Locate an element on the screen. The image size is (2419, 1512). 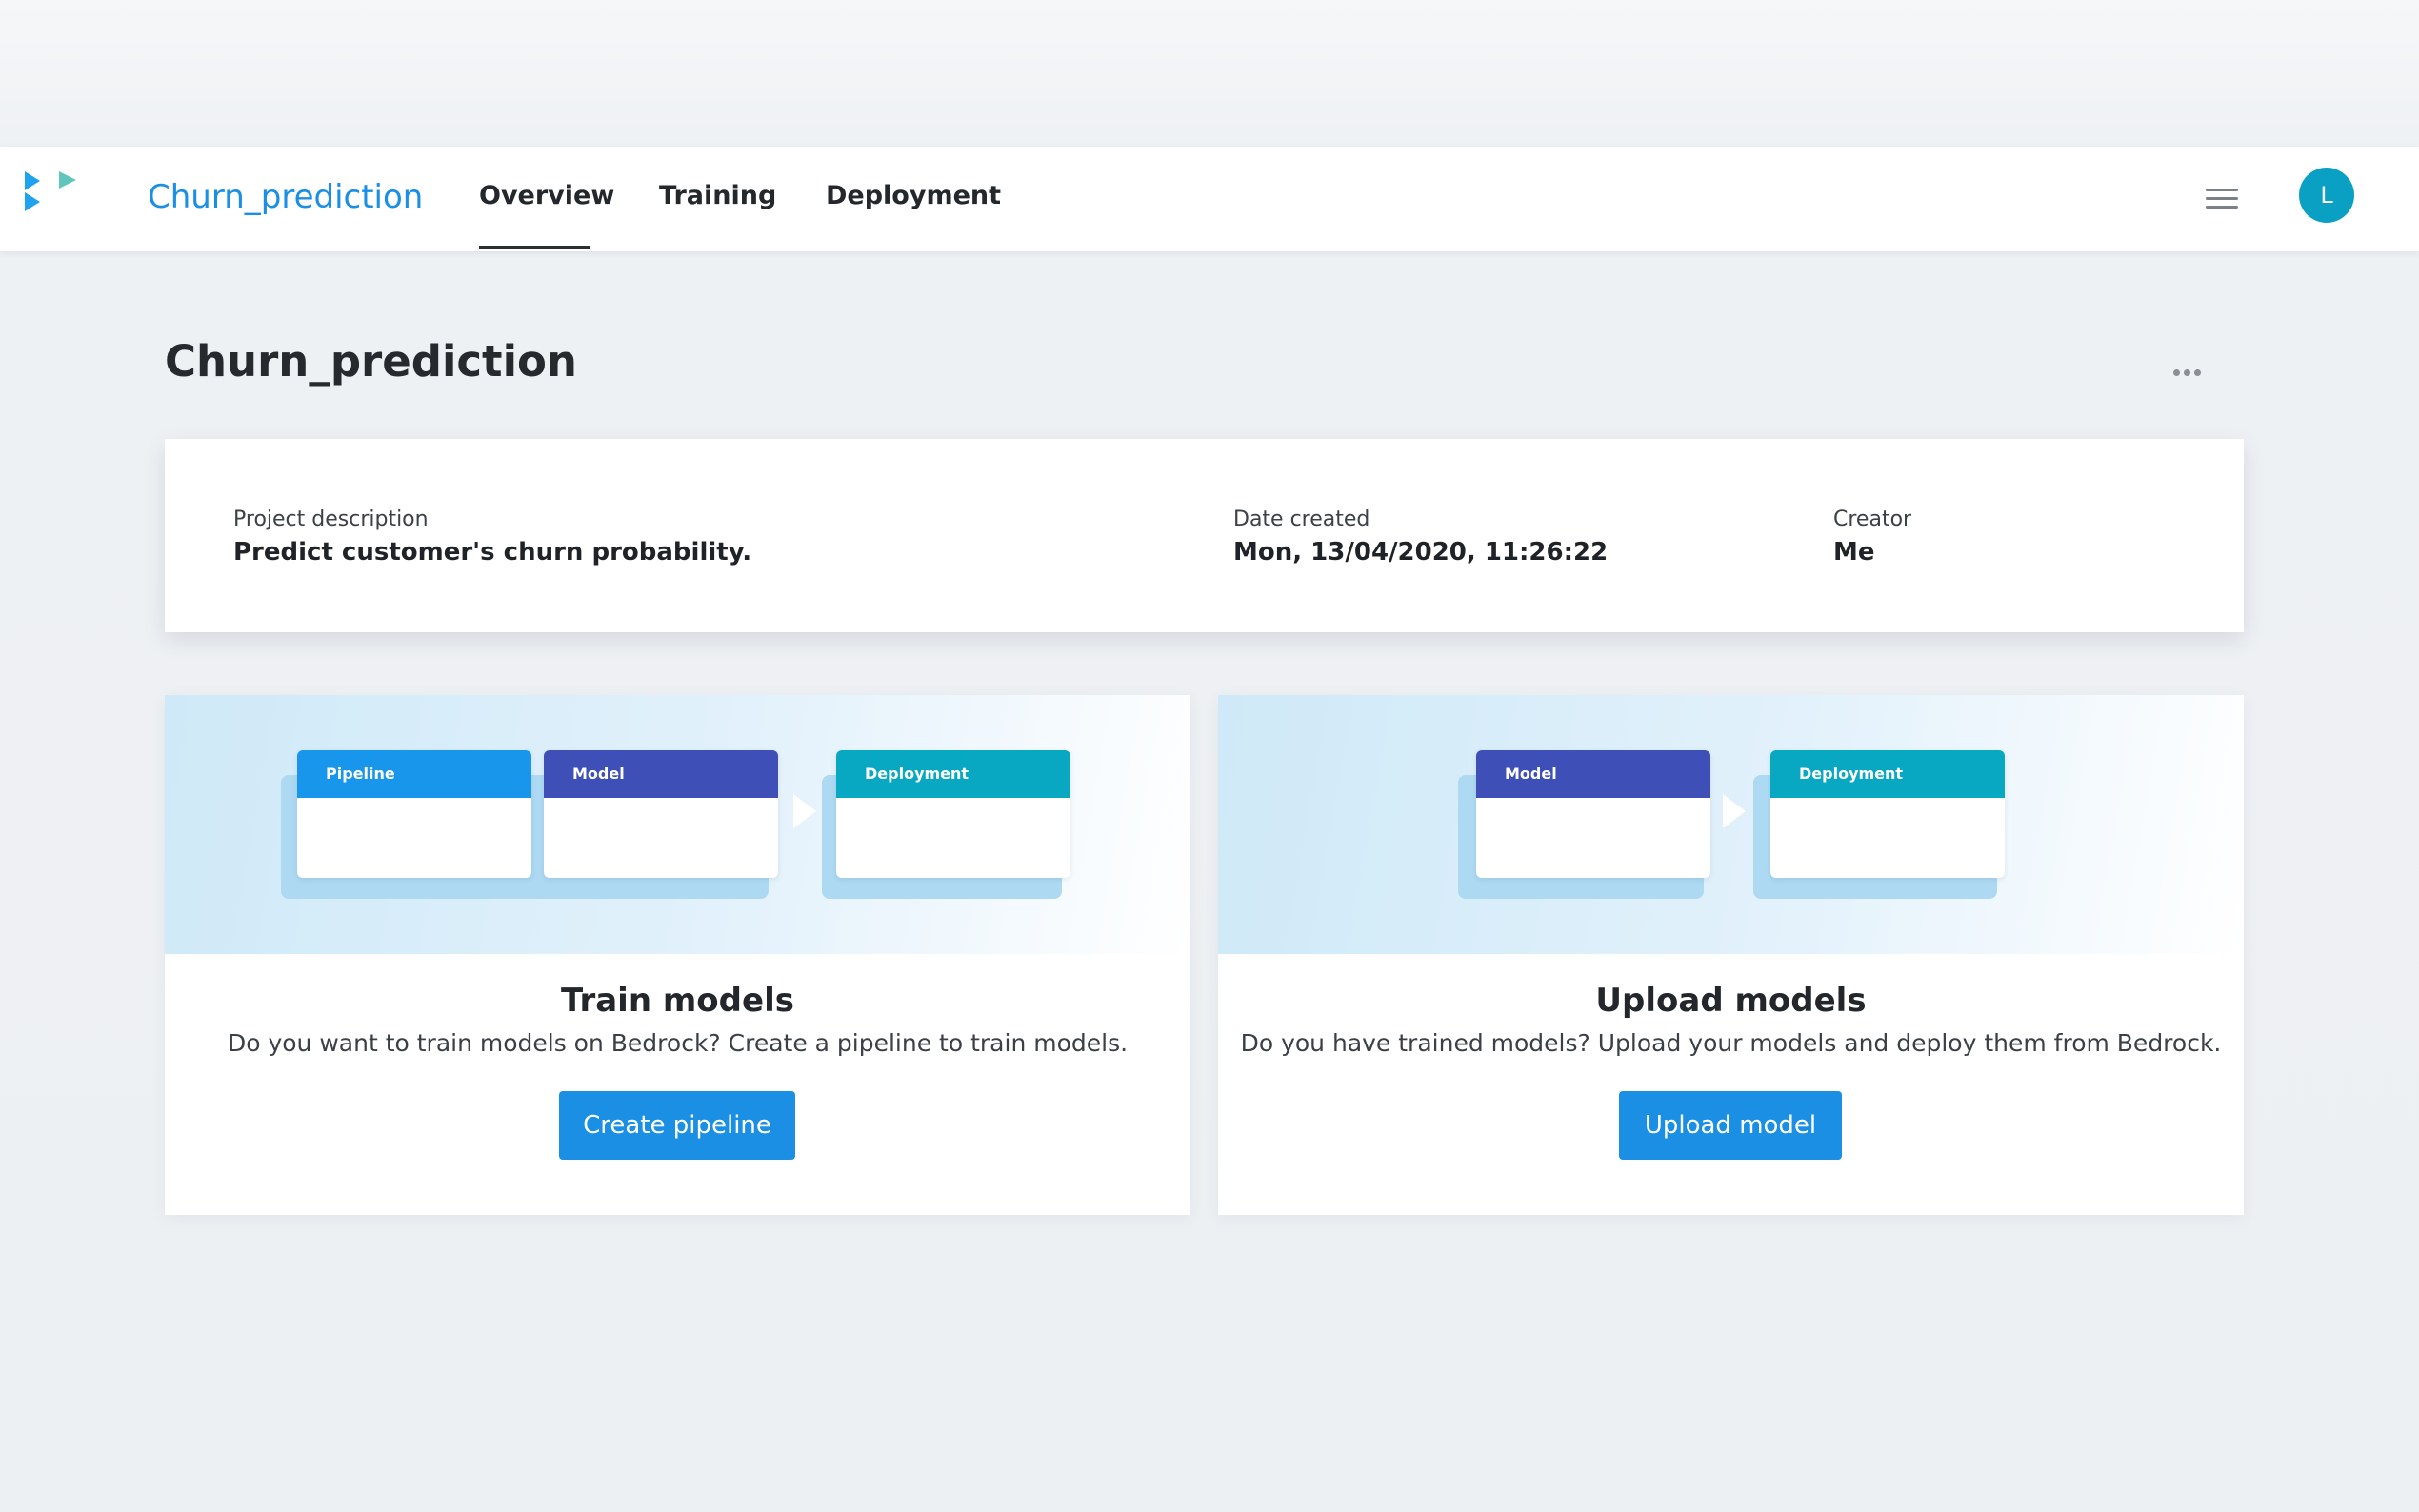
page-title: Churn_prediction is located at coordinates (371, 361).